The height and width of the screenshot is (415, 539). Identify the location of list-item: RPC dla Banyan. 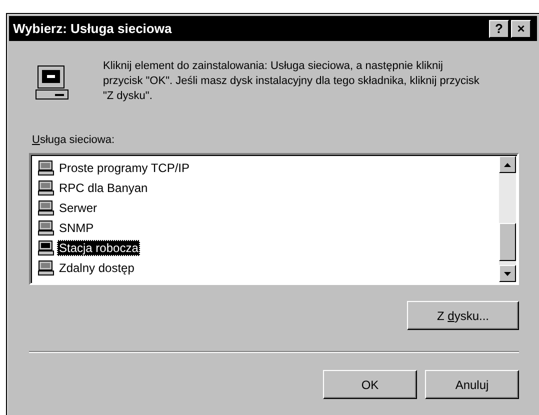
(268, 188).